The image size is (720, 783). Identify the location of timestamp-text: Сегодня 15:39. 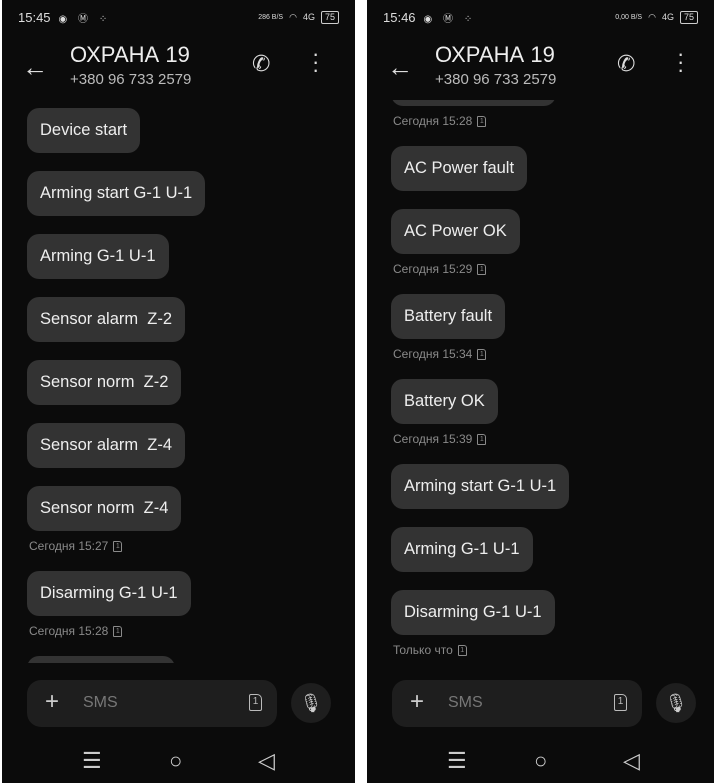
(433, 439).